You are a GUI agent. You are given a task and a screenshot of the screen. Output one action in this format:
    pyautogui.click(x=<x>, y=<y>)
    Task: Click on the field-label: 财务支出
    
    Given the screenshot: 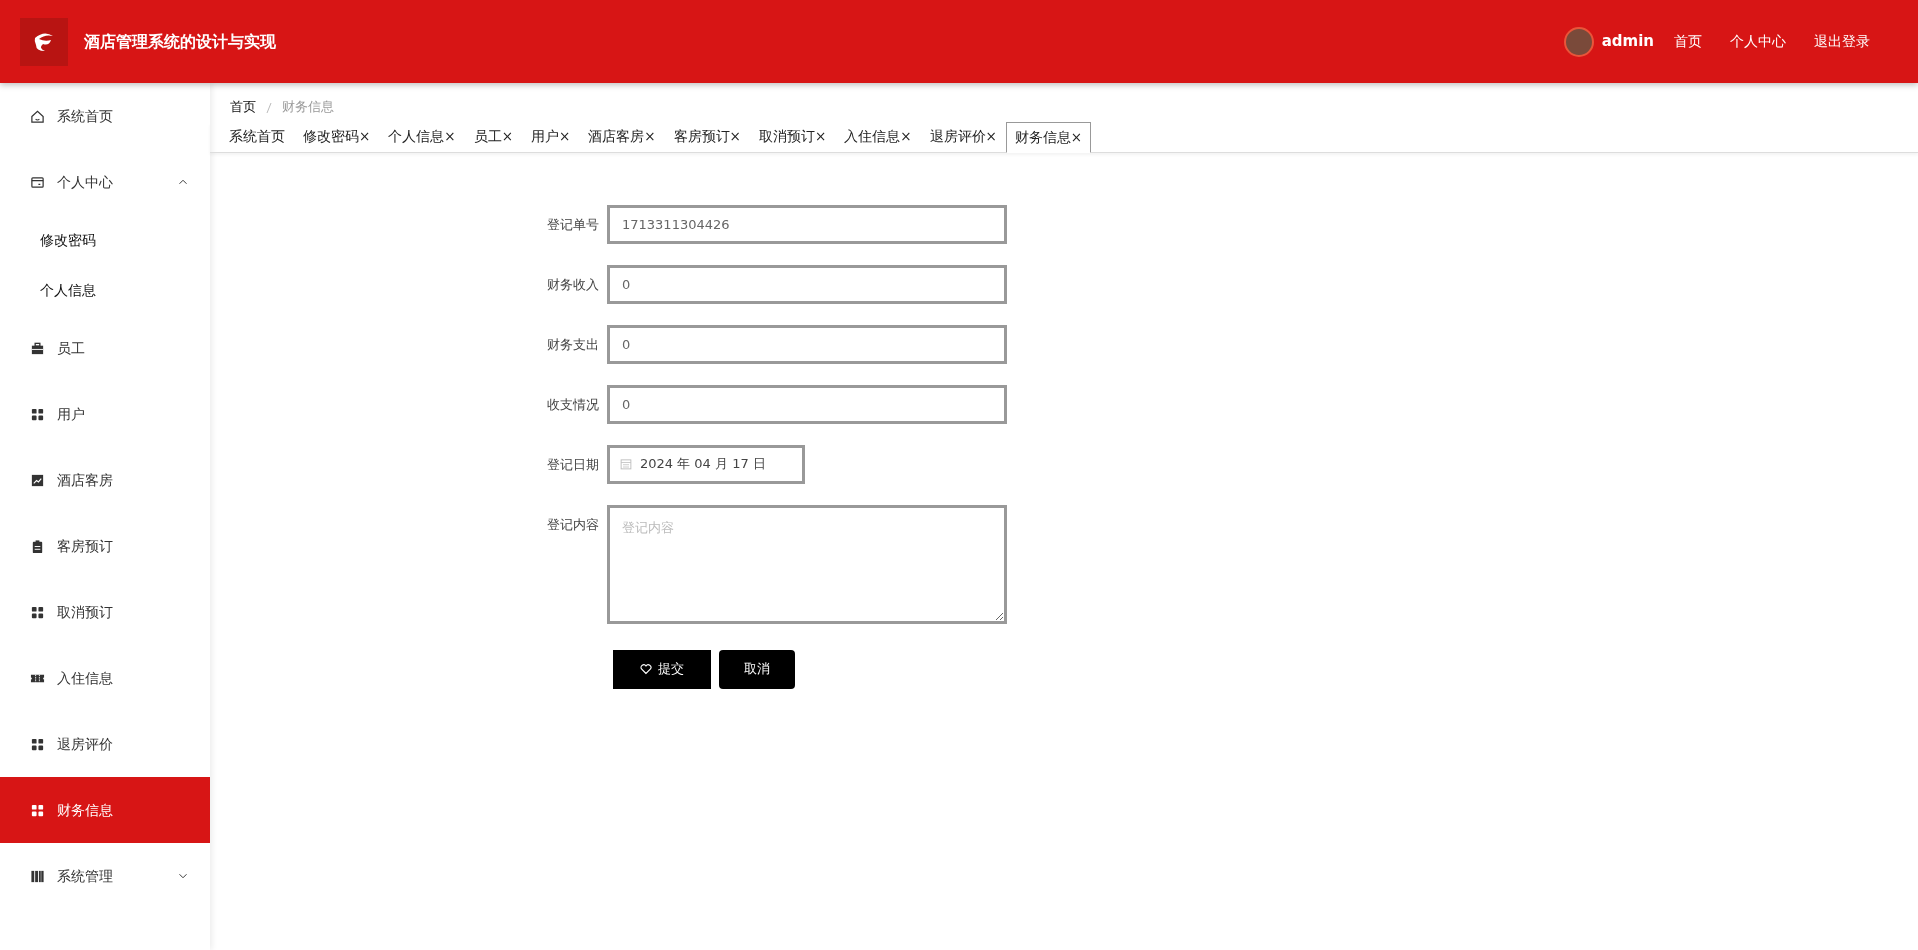 What is the action you would take?
    pyautogui.click(x=573, y=344)
    